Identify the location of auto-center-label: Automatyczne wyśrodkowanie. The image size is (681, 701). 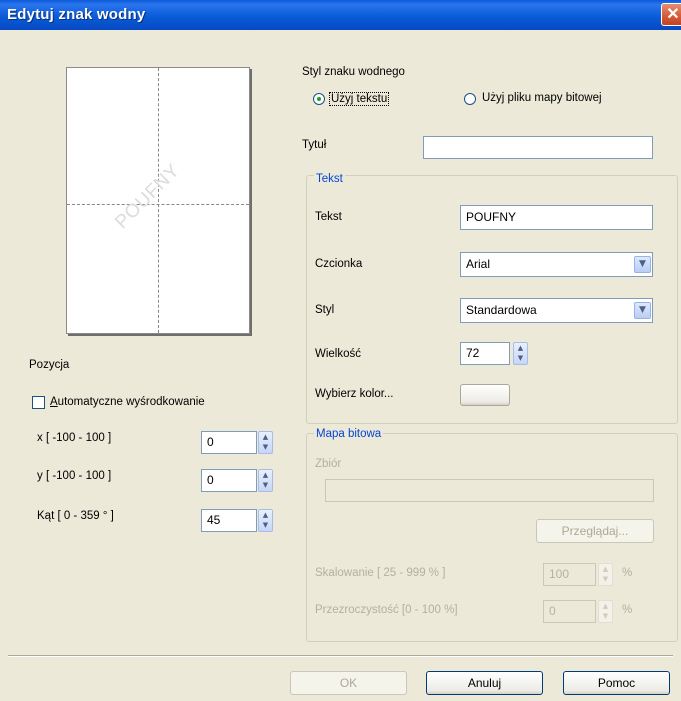
(127, 402).